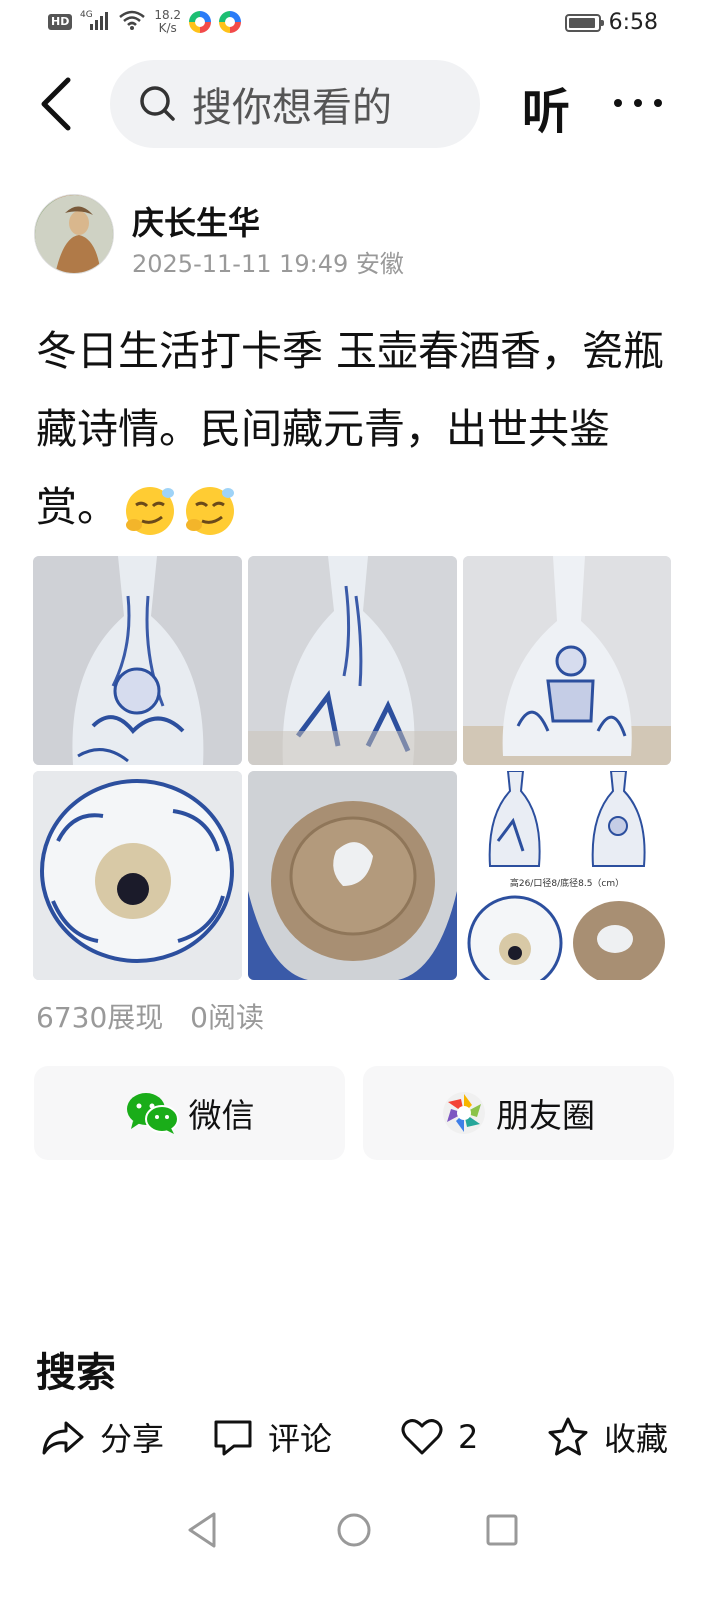  I want to click on post-timestamp-location: 2025-11-11 19:49 安徽, so click(268, 264).